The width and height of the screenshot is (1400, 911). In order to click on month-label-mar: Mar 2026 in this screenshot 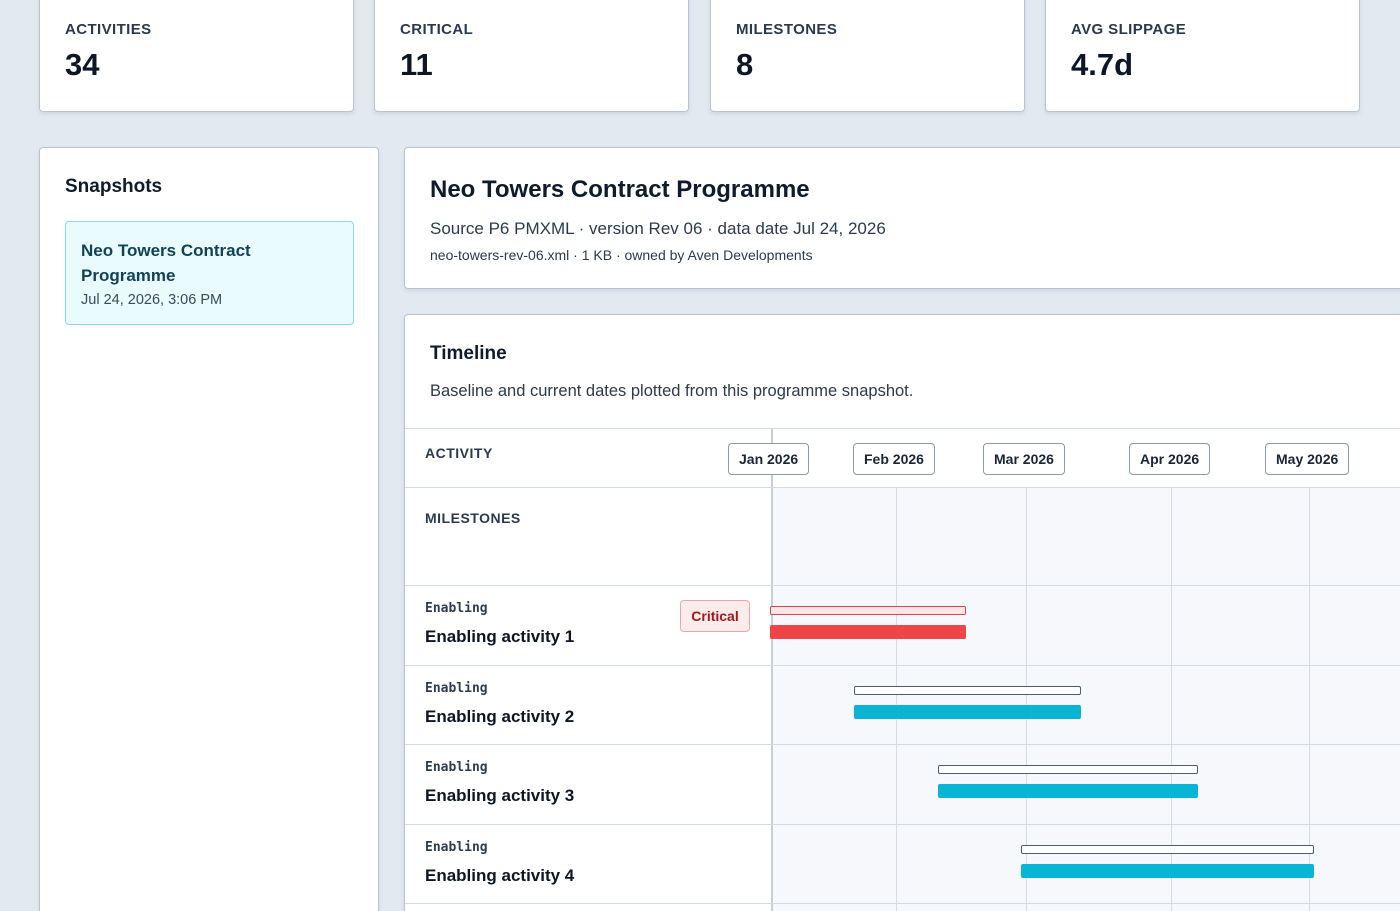, I will do `click(1024, 459)`.